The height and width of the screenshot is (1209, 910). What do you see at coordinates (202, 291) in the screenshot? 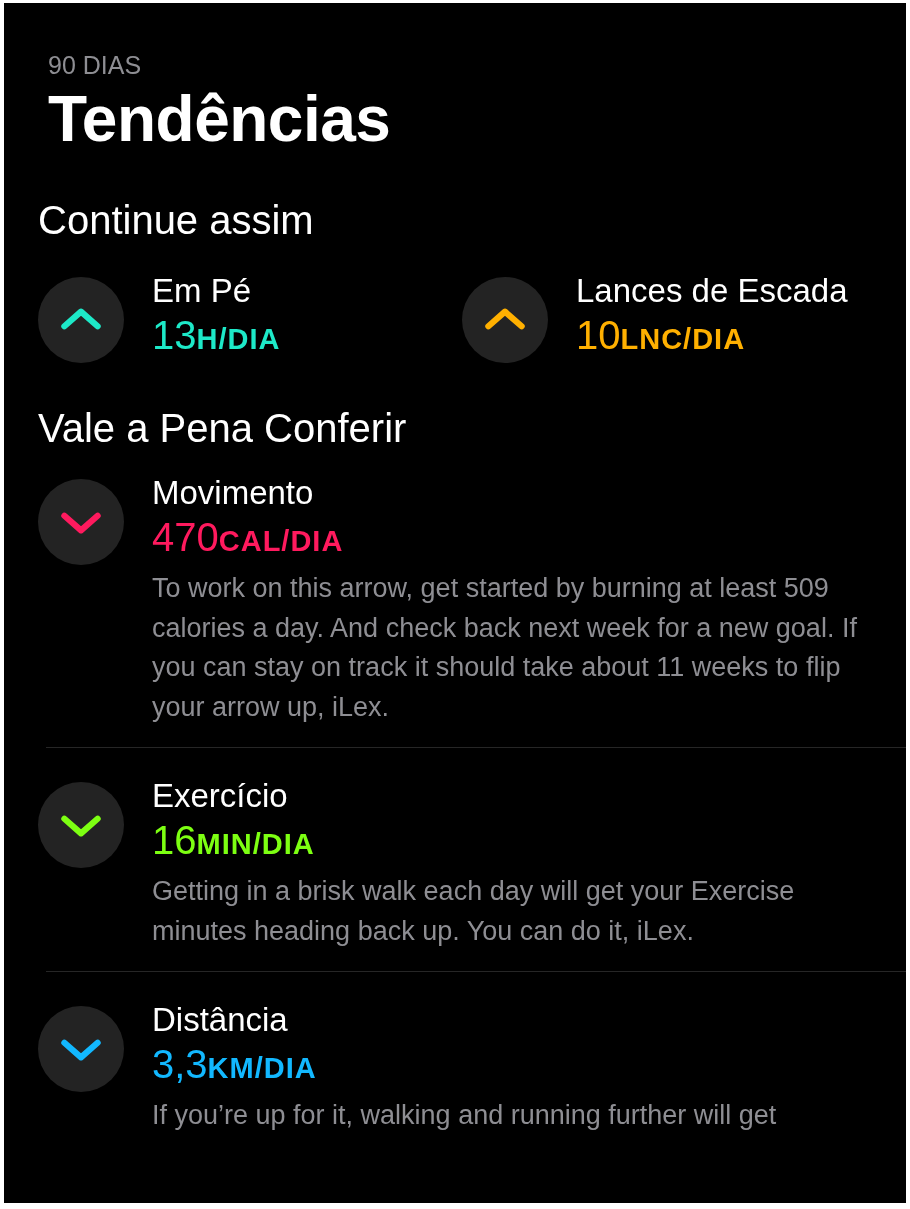
I see `trend-name: Em Pé` at bounding box center [202, 291].